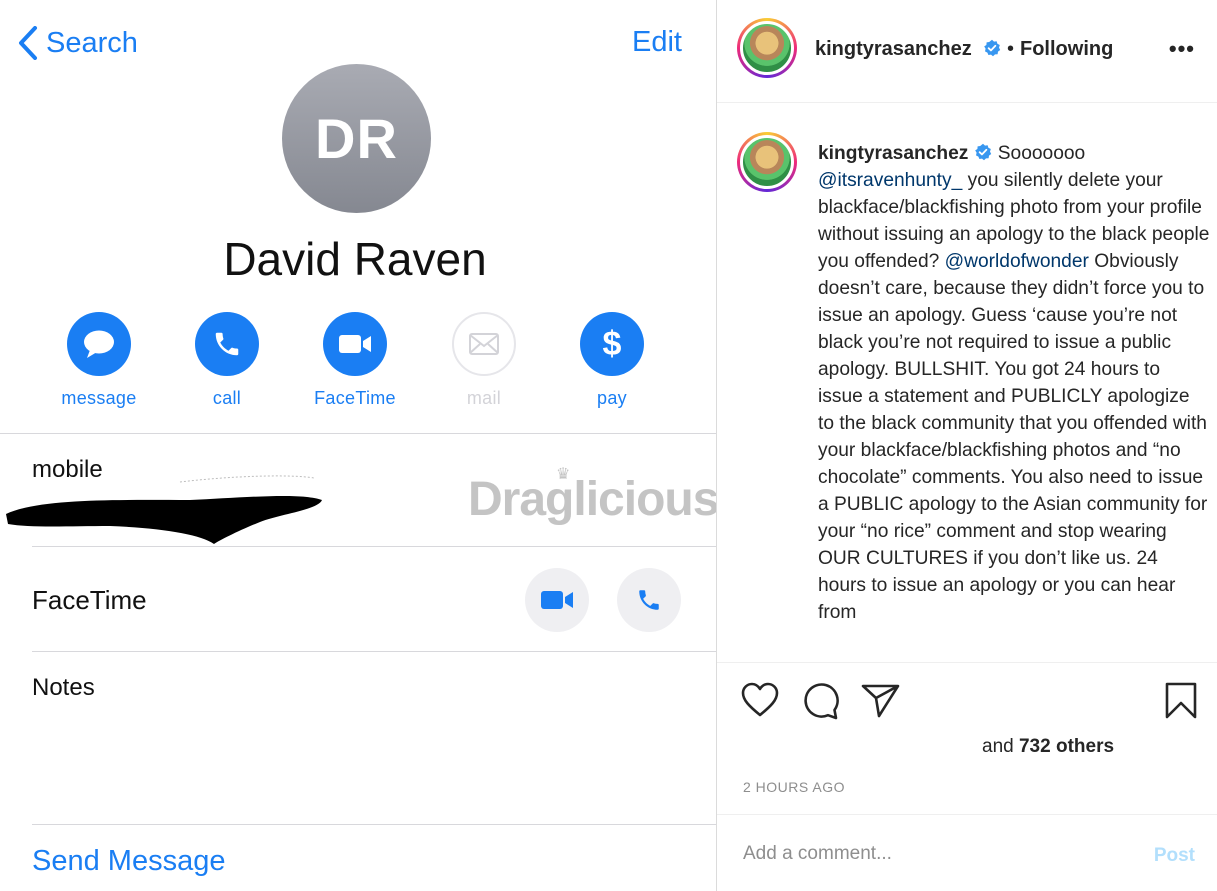 This screenshot has height=891, width=1217. What do you see at coordinates (99, 398) in the screenshot?
I see `message-action-label: message` at bounding box center [99, 398].